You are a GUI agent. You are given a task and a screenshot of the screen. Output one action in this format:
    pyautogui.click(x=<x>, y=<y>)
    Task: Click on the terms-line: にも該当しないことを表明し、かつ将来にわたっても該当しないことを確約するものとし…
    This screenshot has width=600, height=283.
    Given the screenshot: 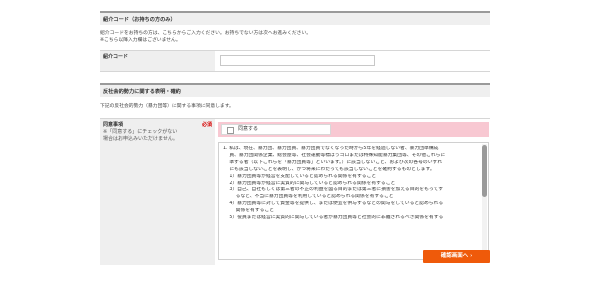 What is the action you would take?
    pyautogui.click(x=329, y=169)
    